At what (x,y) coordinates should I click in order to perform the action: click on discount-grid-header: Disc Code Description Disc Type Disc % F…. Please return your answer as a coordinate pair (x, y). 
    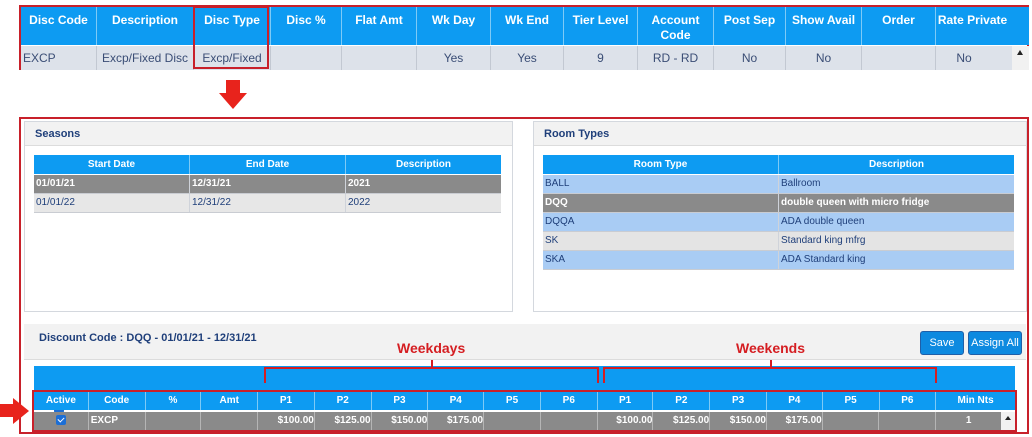
    Looking at the image, I should click on (525, 26).